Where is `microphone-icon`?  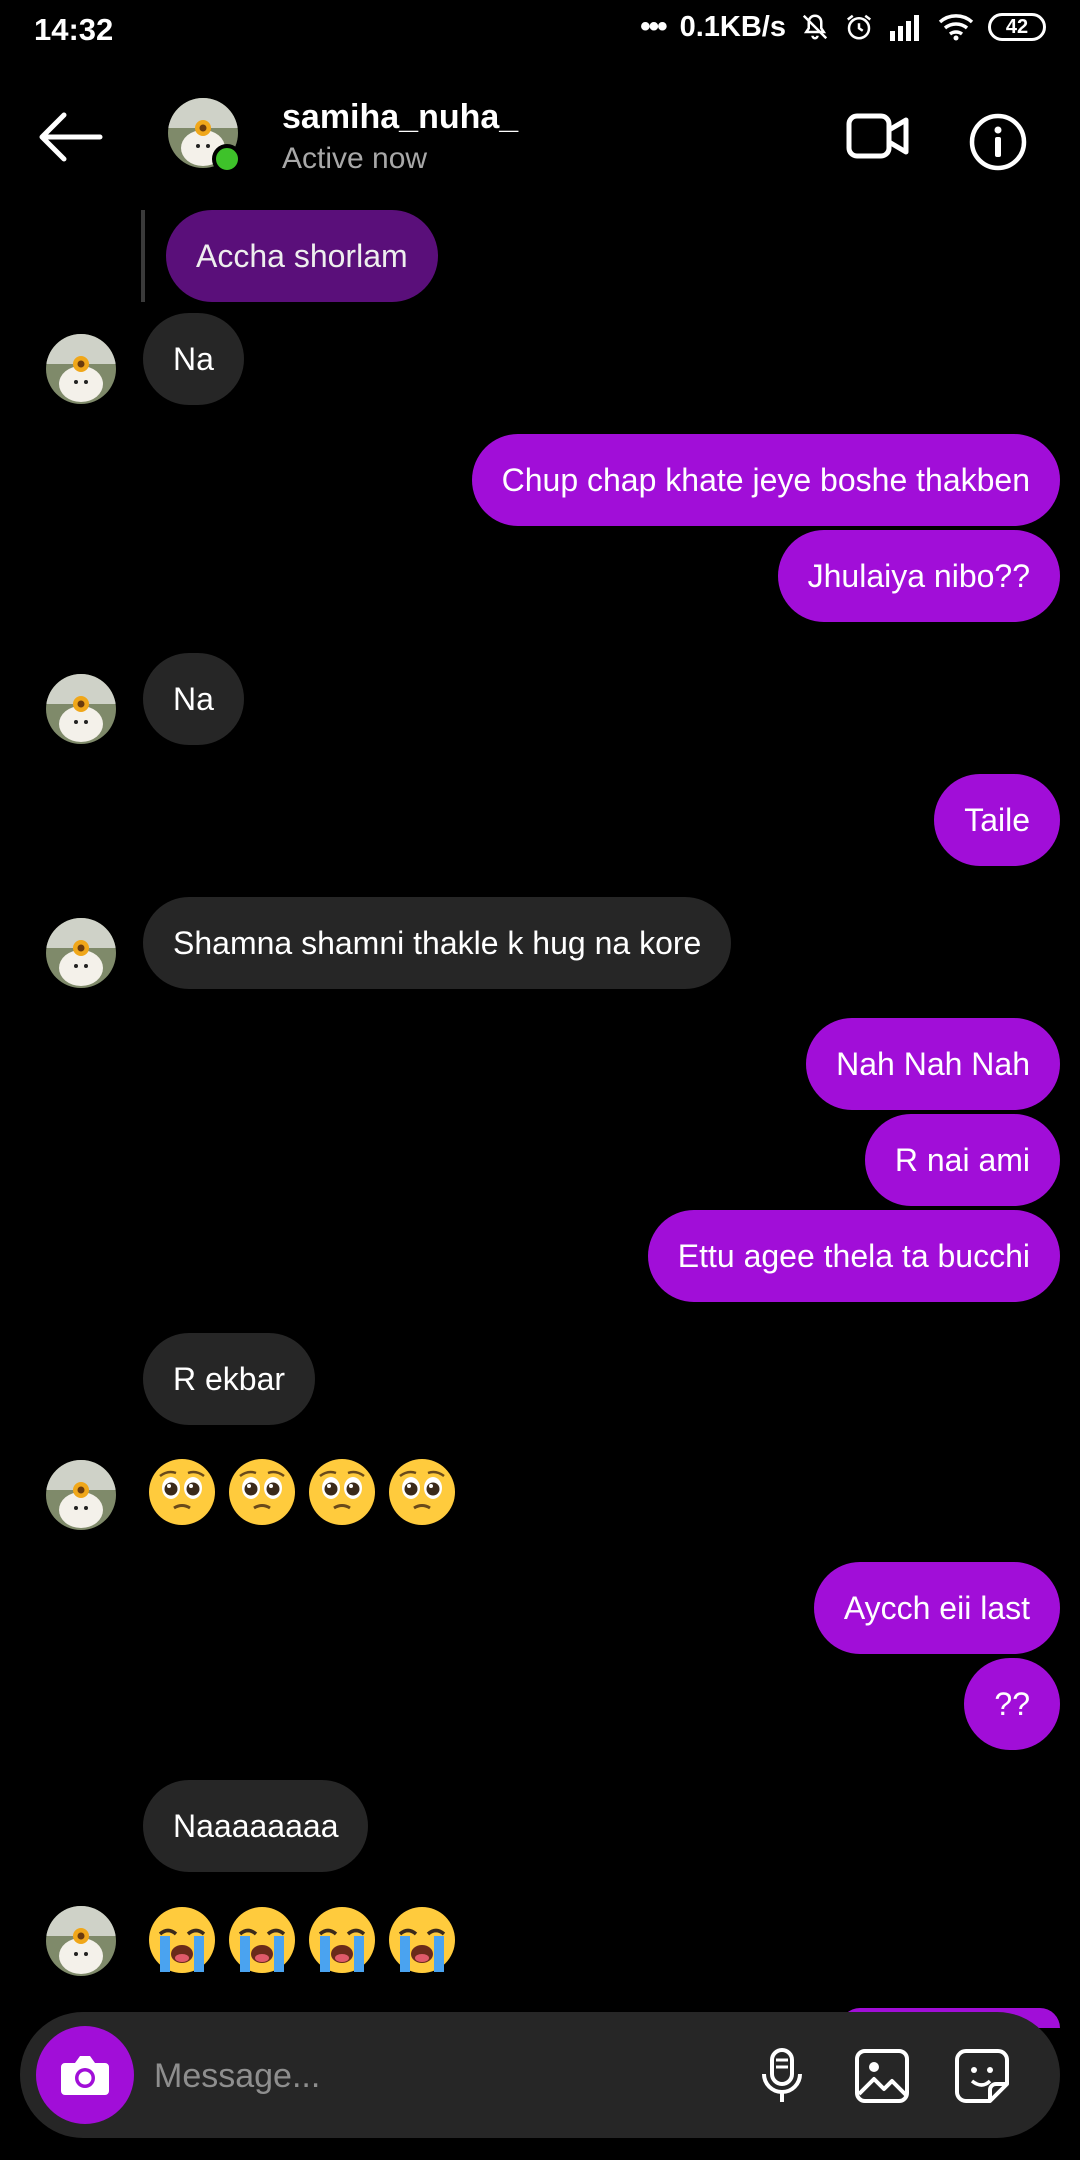
microphone-icon is located at coordinates (782, 2076).